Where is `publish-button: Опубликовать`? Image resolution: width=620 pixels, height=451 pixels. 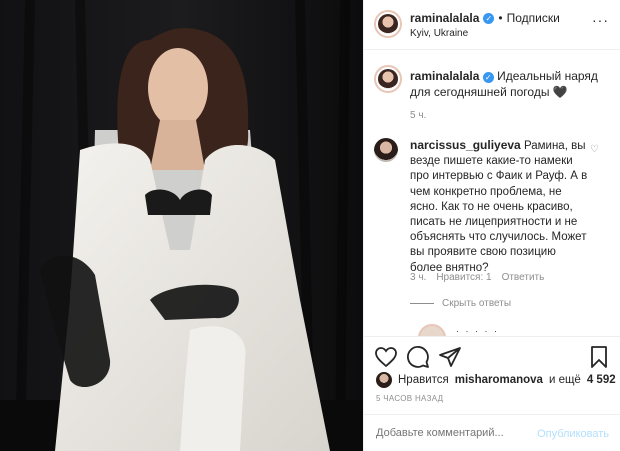
publish-button: Опубликовать is located at coordinates (573, 434).